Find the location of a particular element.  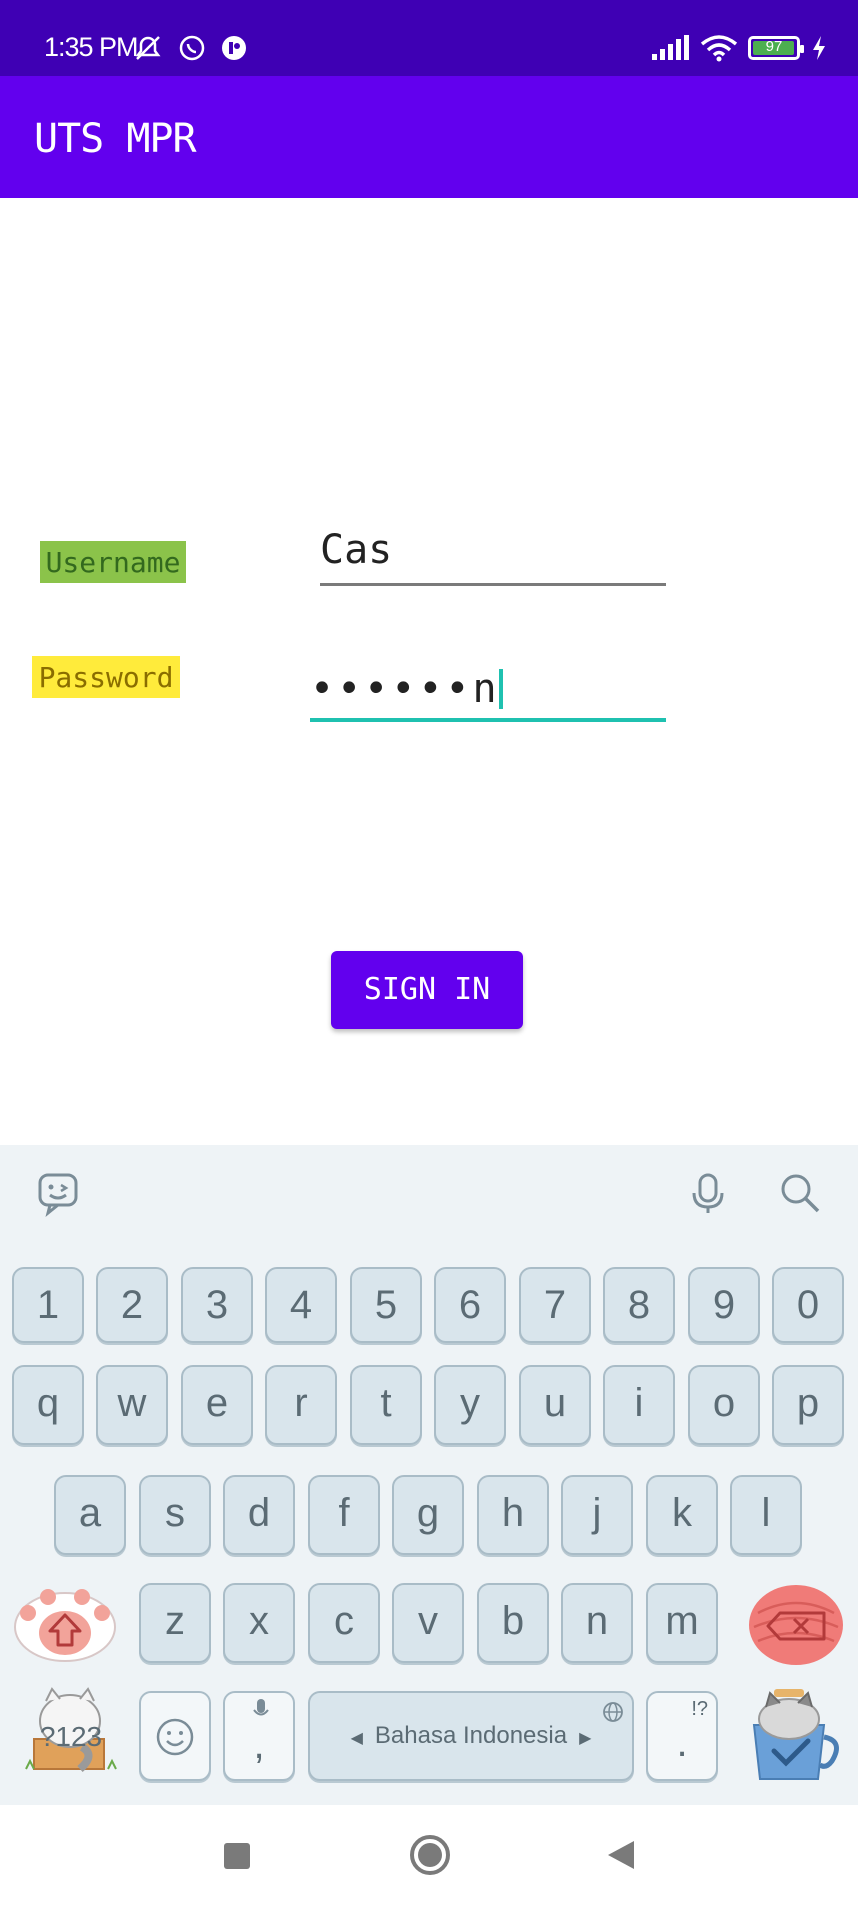

emoji-icon is located at coordinates (175, 1737).